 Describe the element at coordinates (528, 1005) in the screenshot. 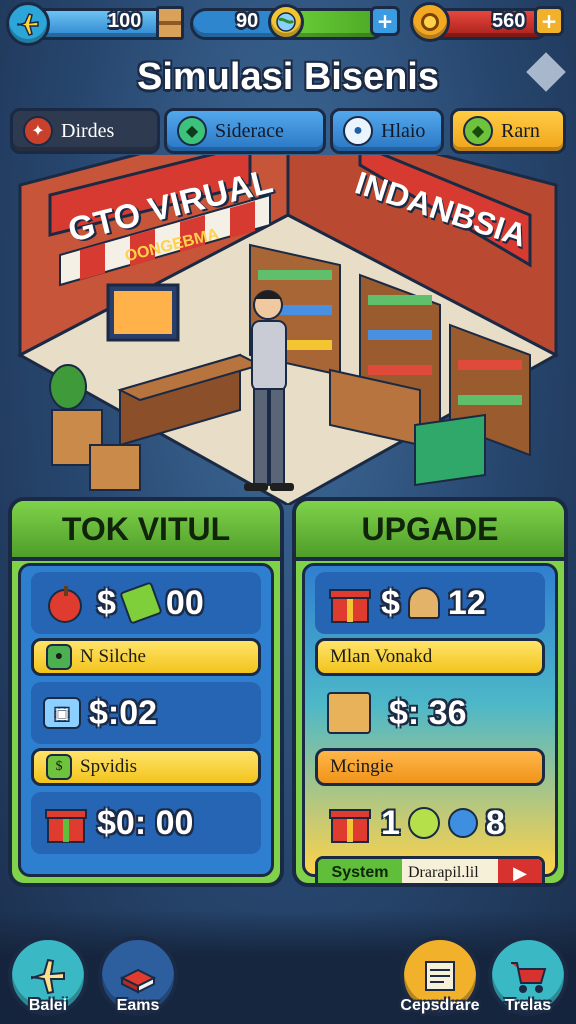

I see `nav-trelas-label: Trelas` at that location.